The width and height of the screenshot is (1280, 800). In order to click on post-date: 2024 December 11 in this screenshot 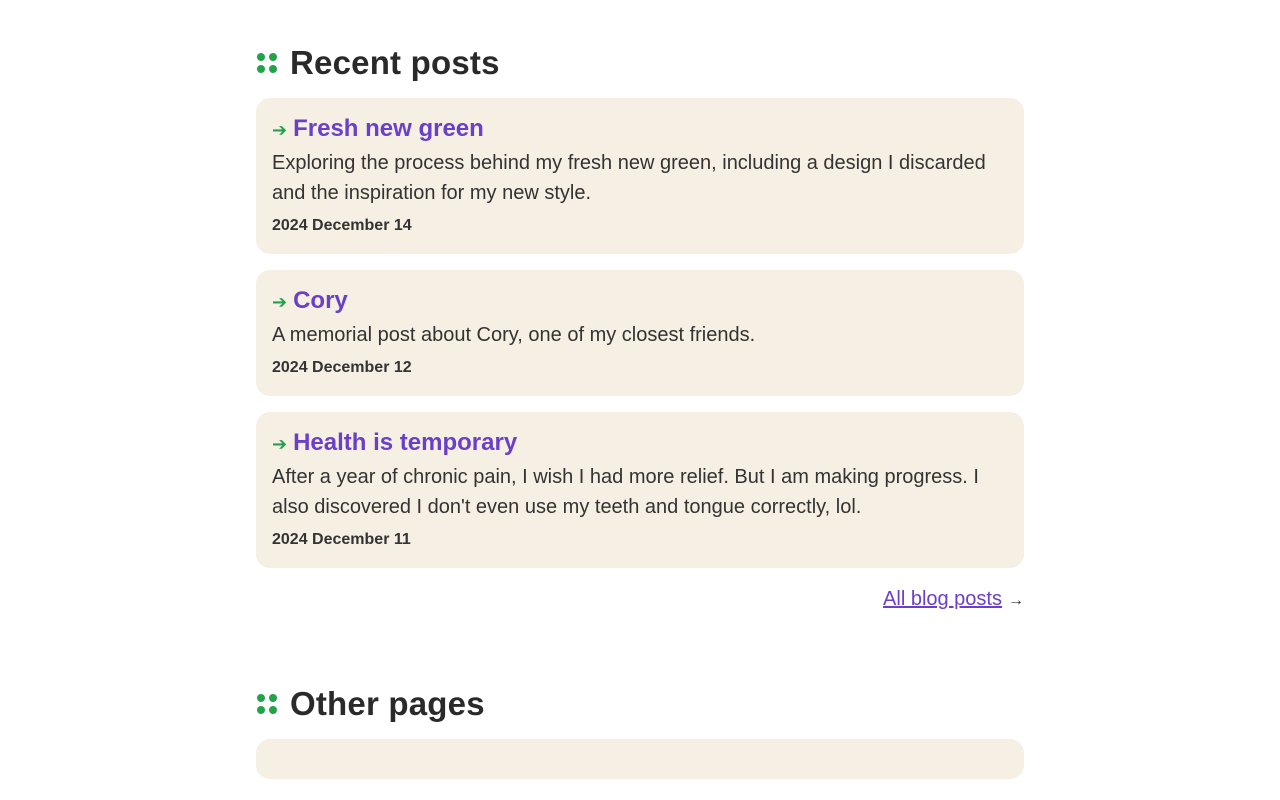, I will do `click(341, 539)`.